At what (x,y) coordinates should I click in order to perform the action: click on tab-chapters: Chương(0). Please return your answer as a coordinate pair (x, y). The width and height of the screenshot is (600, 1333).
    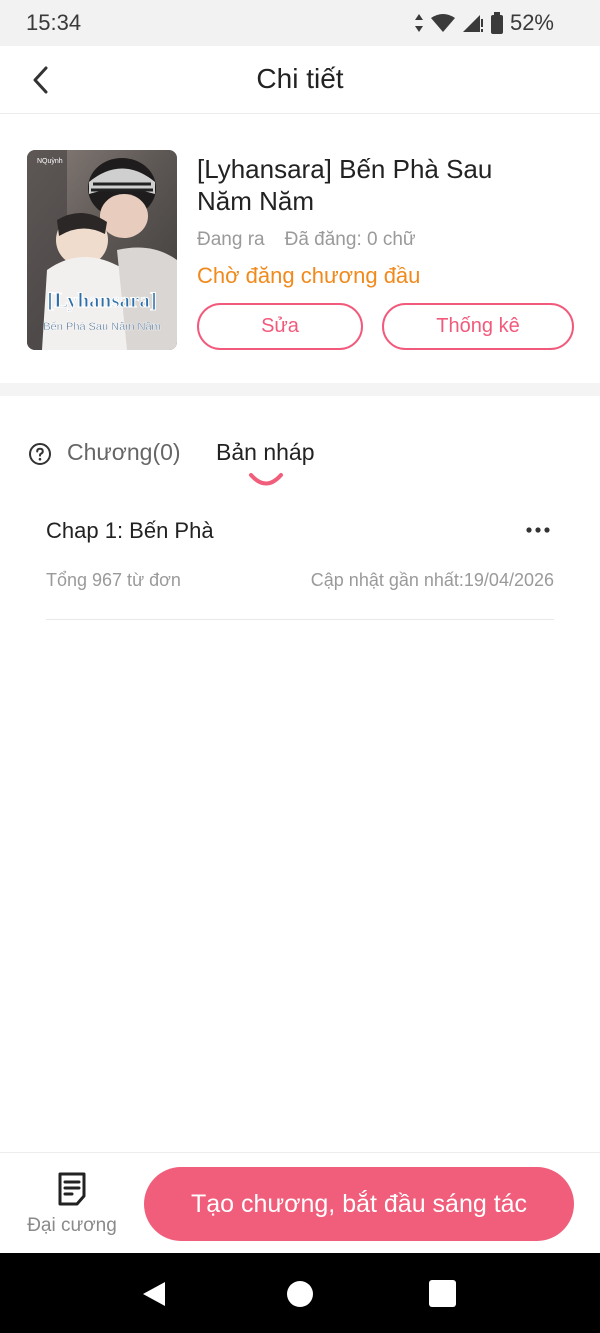
    Looking at the image, I should click on (124, 452).